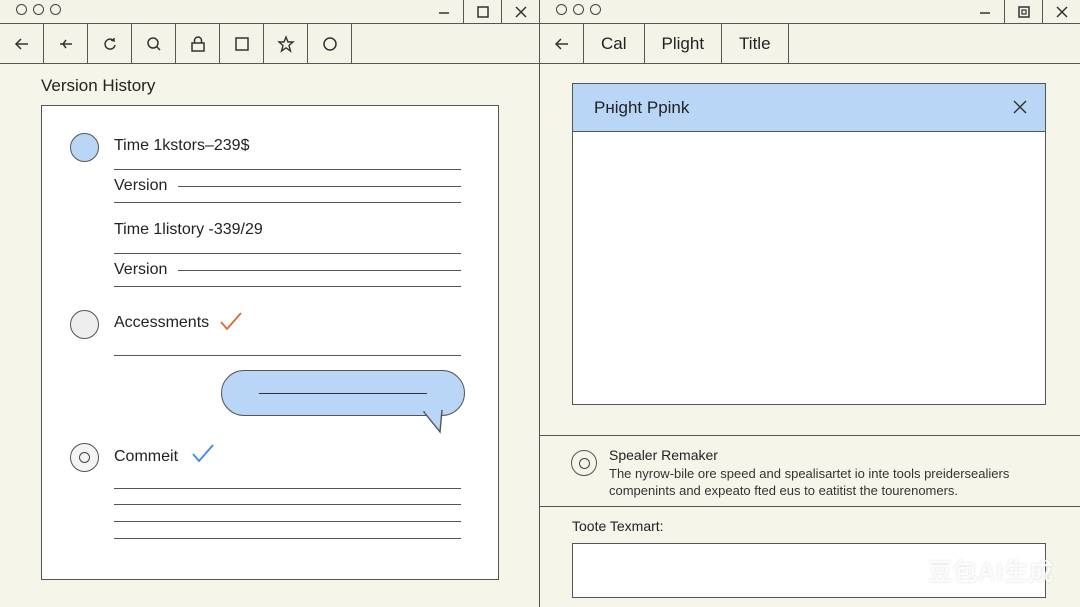 The image size is (1080, 607). Describe the element at coordinates (84, 457) in the screenshot. I see `target-icon` at that location.